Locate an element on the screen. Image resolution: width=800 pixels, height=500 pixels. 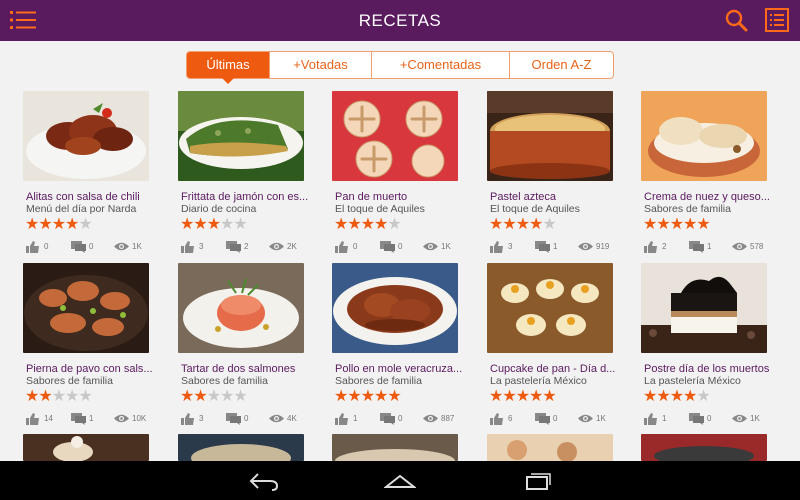
star-icon: ★★★★ is located at coordinates (670, 396).